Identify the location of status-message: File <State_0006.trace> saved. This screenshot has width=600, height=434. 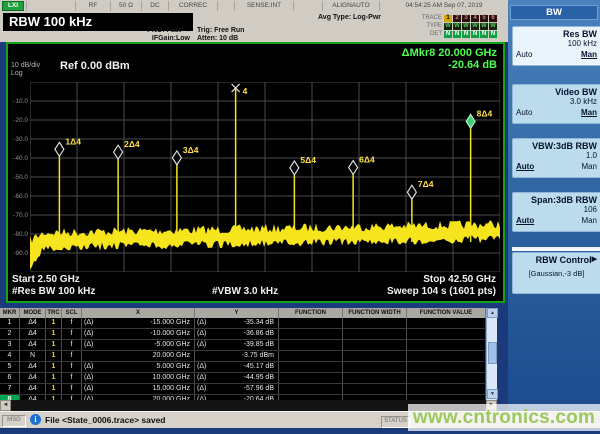
(105, 420).